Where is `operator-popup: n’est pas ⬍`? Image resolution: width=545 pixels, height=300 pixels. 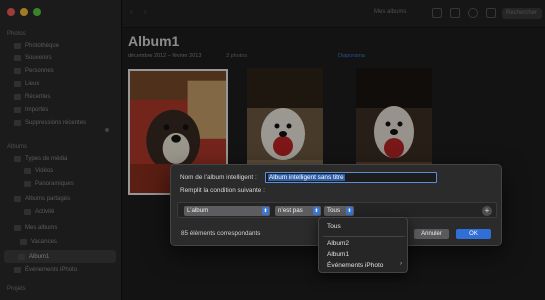 operator-popup: n’est pas ⬍ is located at coordinates (298, 211).